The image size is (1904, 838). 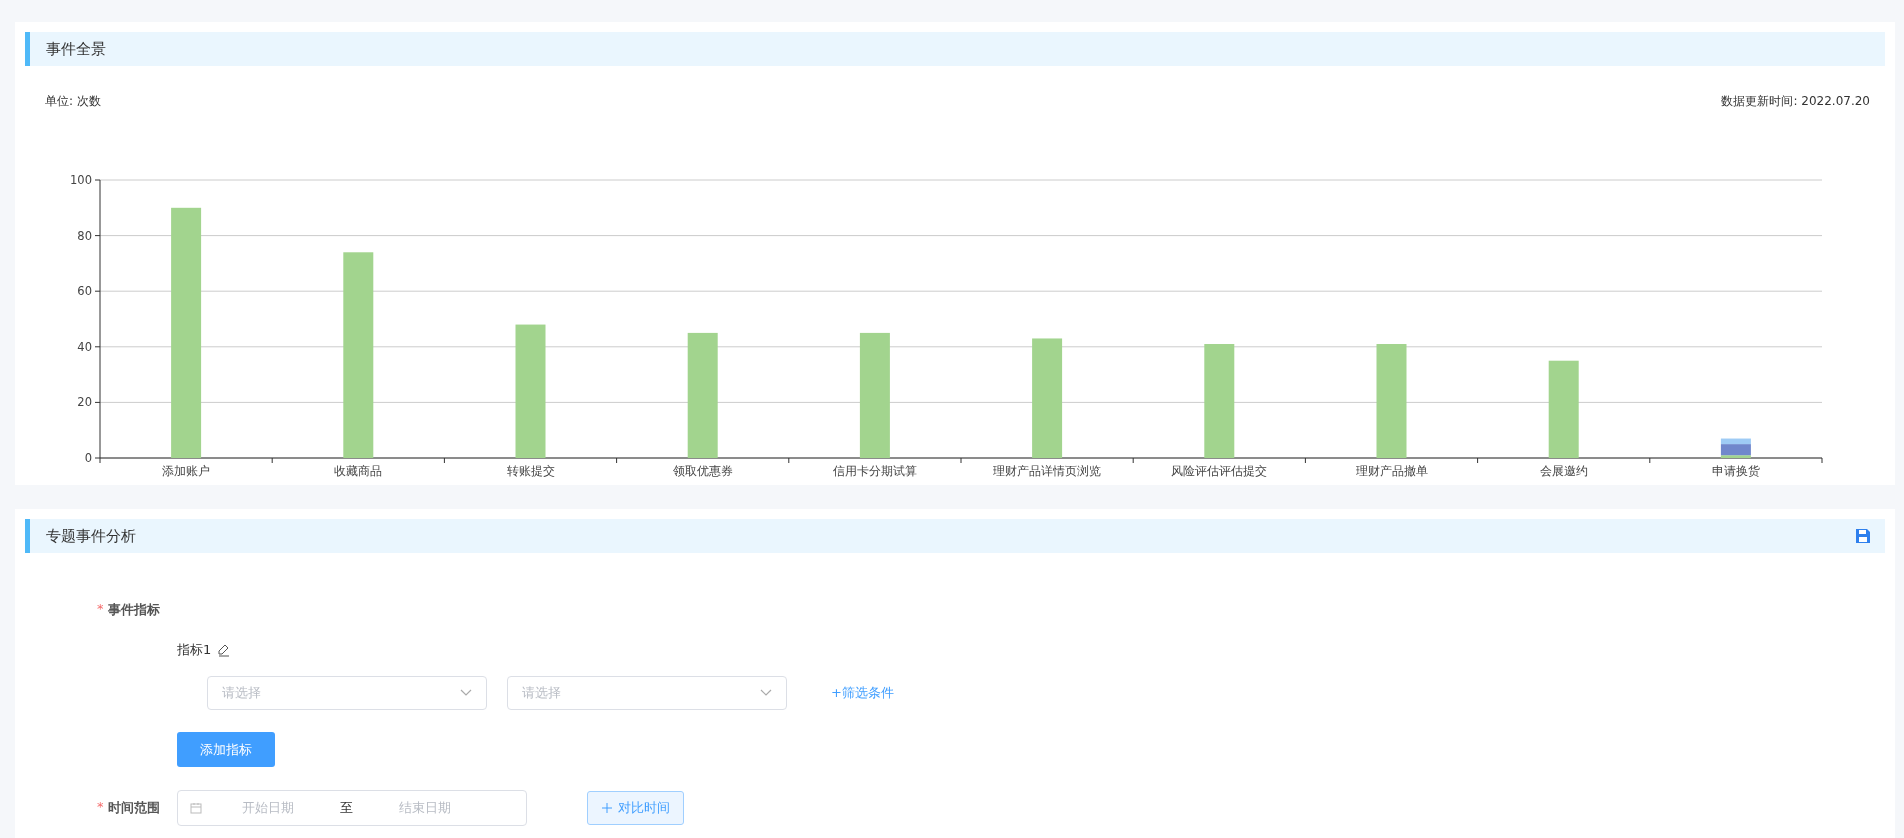 I want to click on compare-time-button: 对比时间, so click(x=635, y=808).